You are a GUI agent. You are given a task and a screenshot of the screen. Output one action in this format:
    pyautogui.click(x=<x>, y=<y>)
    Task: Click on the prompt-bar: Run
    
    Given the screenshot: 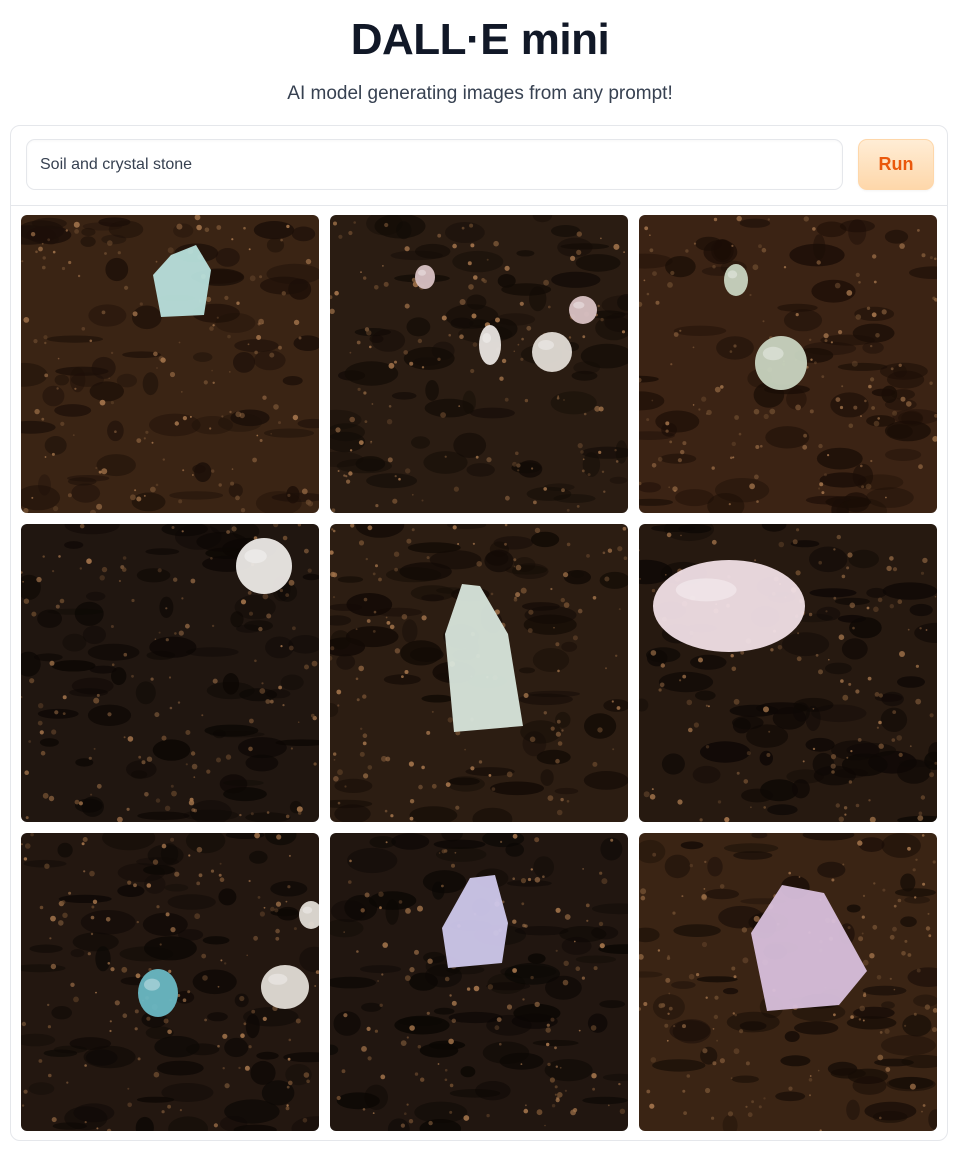 What is the action you would take?
    pyautogui.click(x=479, y=166)
    